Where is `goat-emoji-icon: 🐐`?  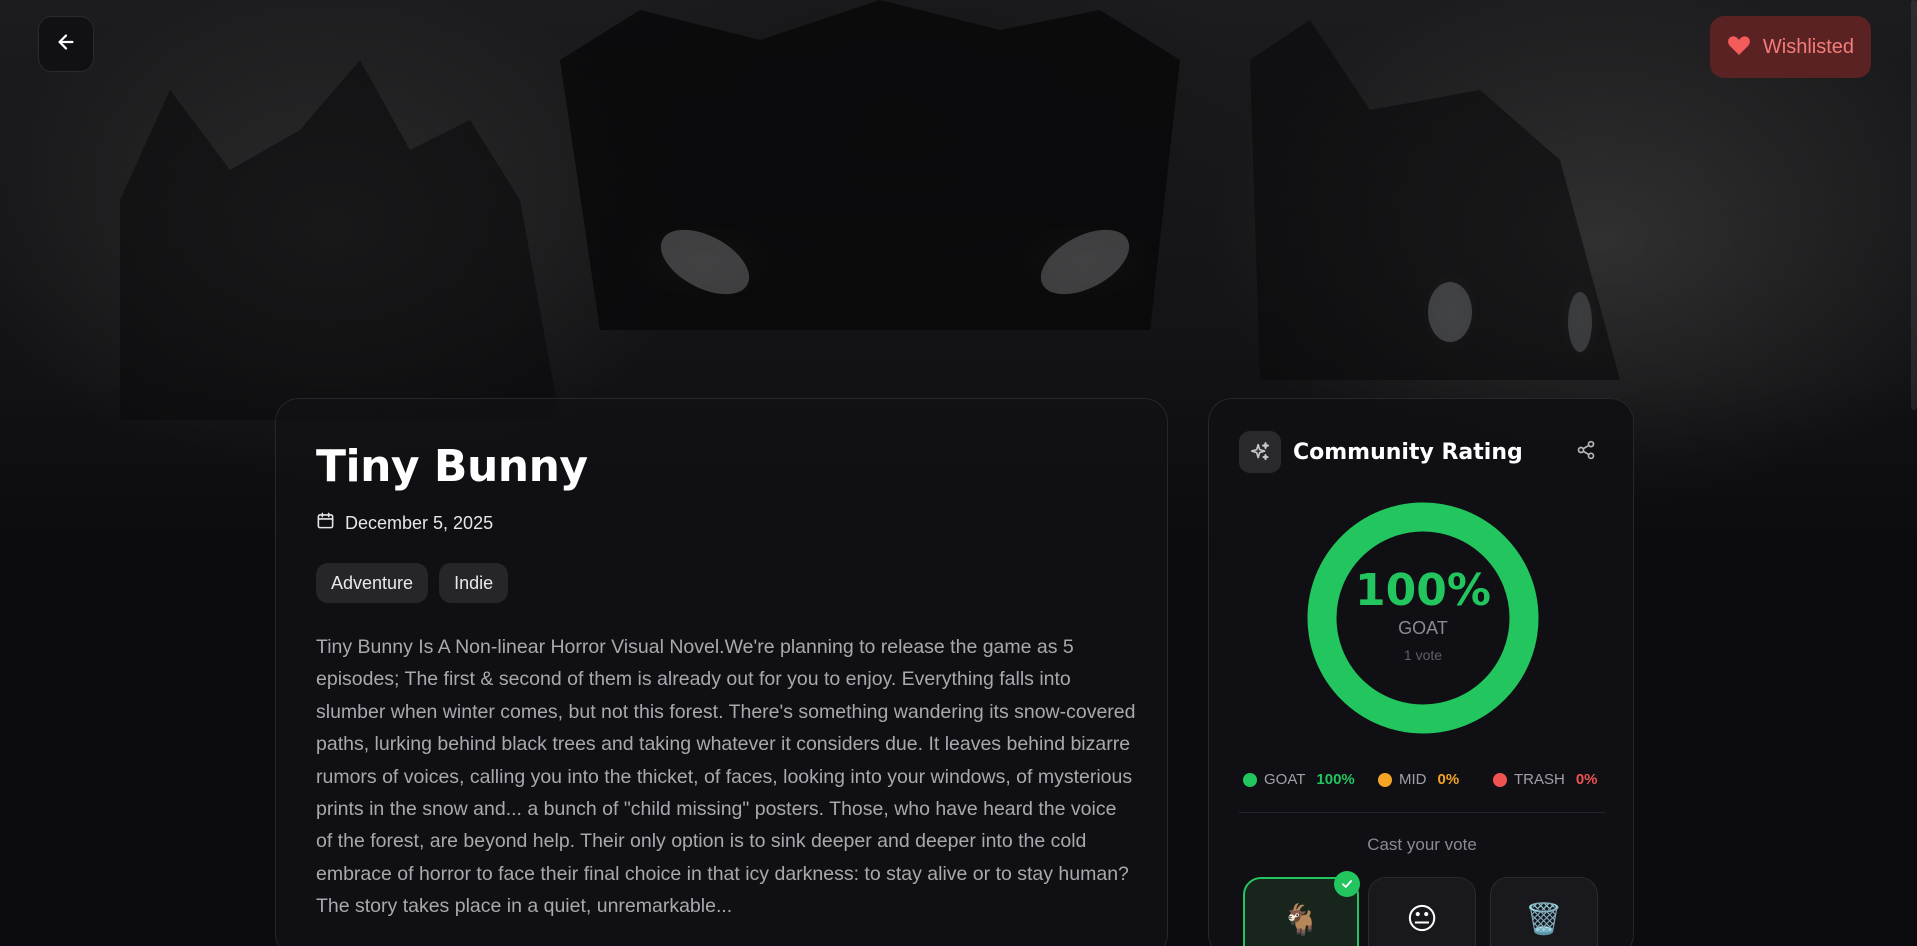
goat-emoji-icon: 🐐 is located at coordinates (1301, 920).